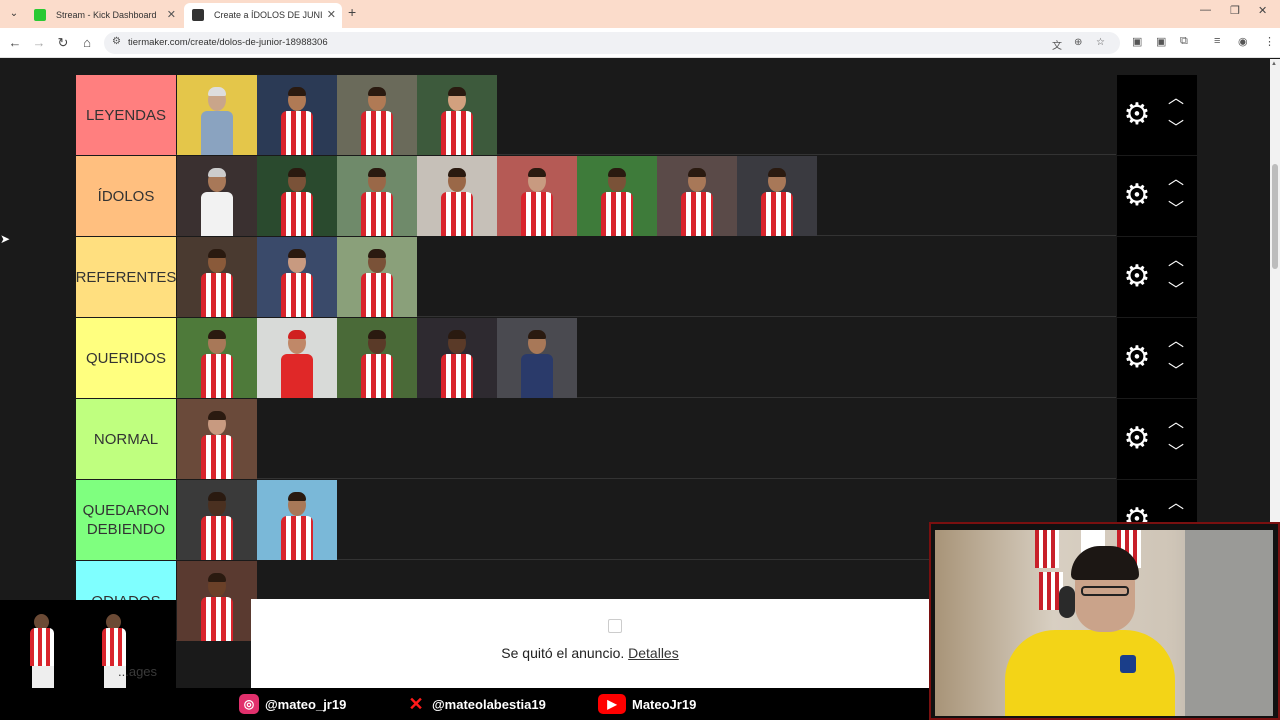 The image size is (1280, 720). Describe the element at coordinates (1047, 549) in the screenshot. I see `wall-jersey` at that location.